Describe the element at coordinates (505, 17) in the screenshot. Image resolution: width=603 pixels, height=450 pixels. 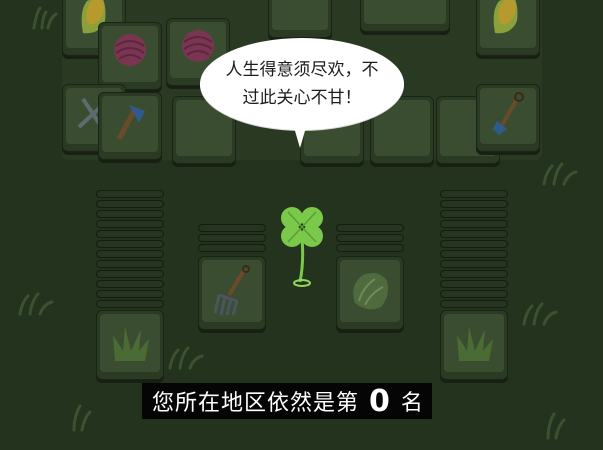
I see `corn-icon` at that location.